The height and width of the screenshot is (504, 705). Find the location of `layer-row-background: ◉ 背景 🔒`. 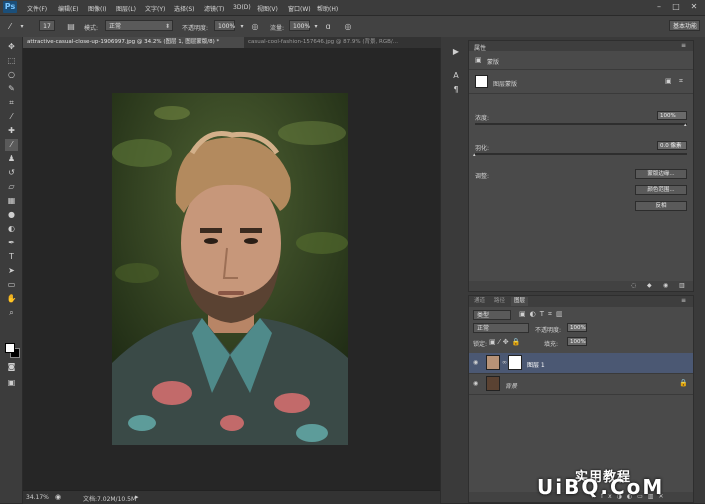

layer-row-background: ◉ 背景 🔒 is located at coordinates (581, 384).